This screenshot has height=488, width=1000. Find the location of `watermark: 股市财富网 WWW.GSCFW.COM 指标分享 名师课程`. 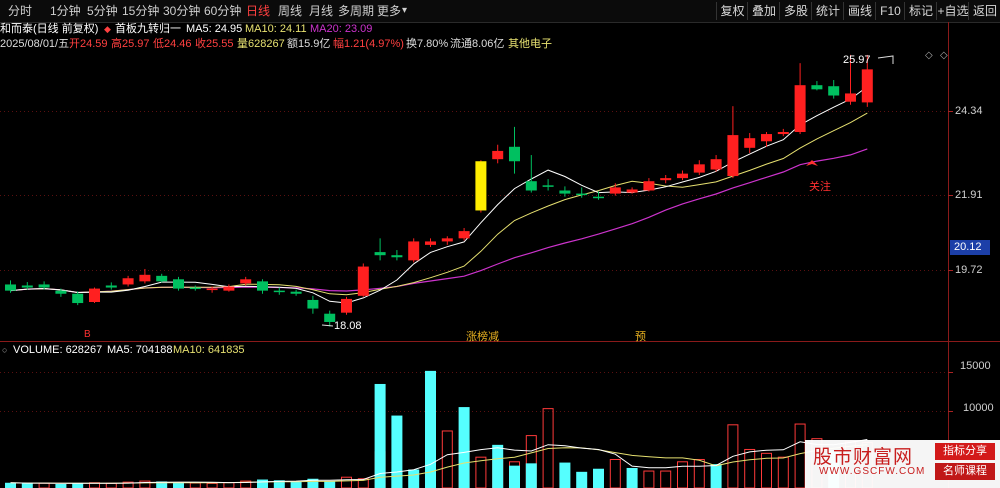

watermark: 股市财富网 WWW.GSCFW.COM 指标分享 名师课程 is located at coordinates (902, 464).